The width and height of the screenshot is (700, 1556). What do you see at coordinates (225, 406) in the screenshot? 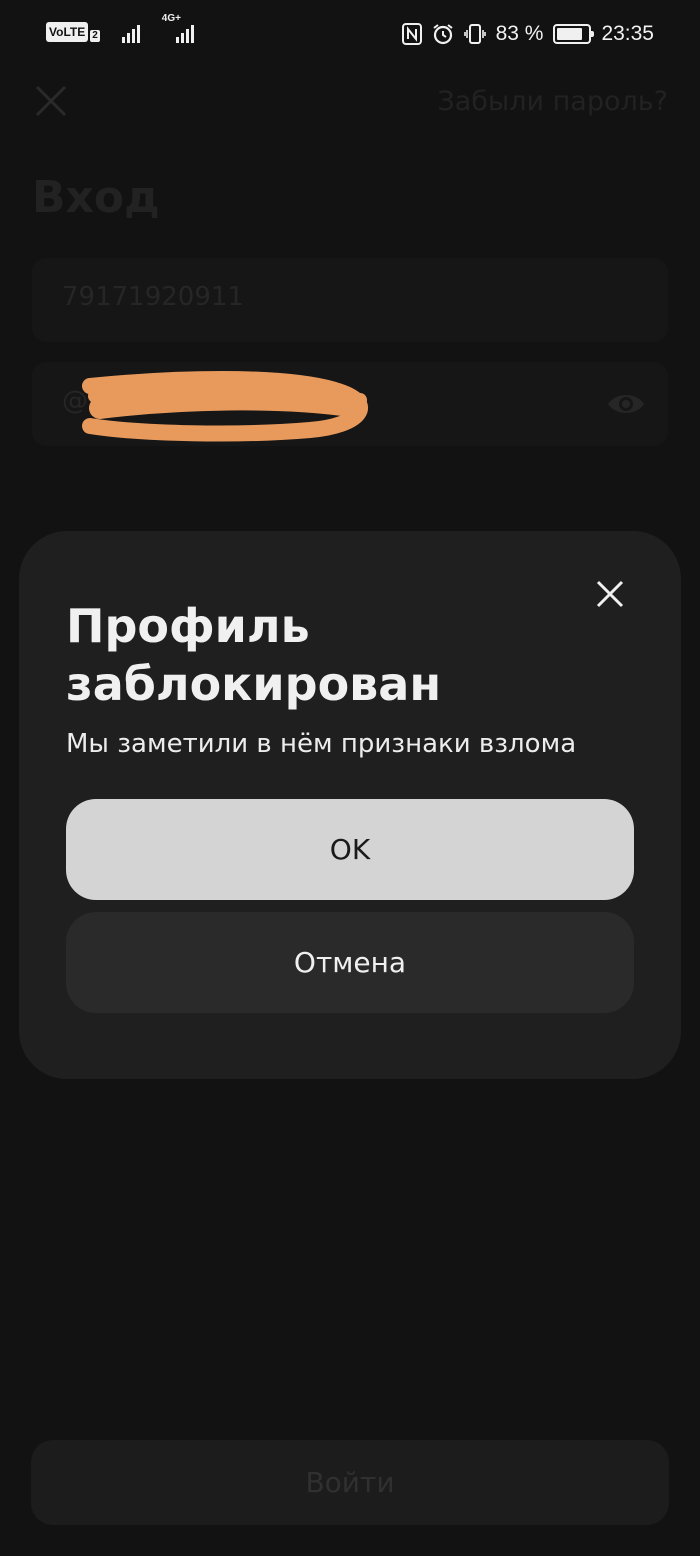
I see `redaction-scribble` at bounding box center [225, 406].